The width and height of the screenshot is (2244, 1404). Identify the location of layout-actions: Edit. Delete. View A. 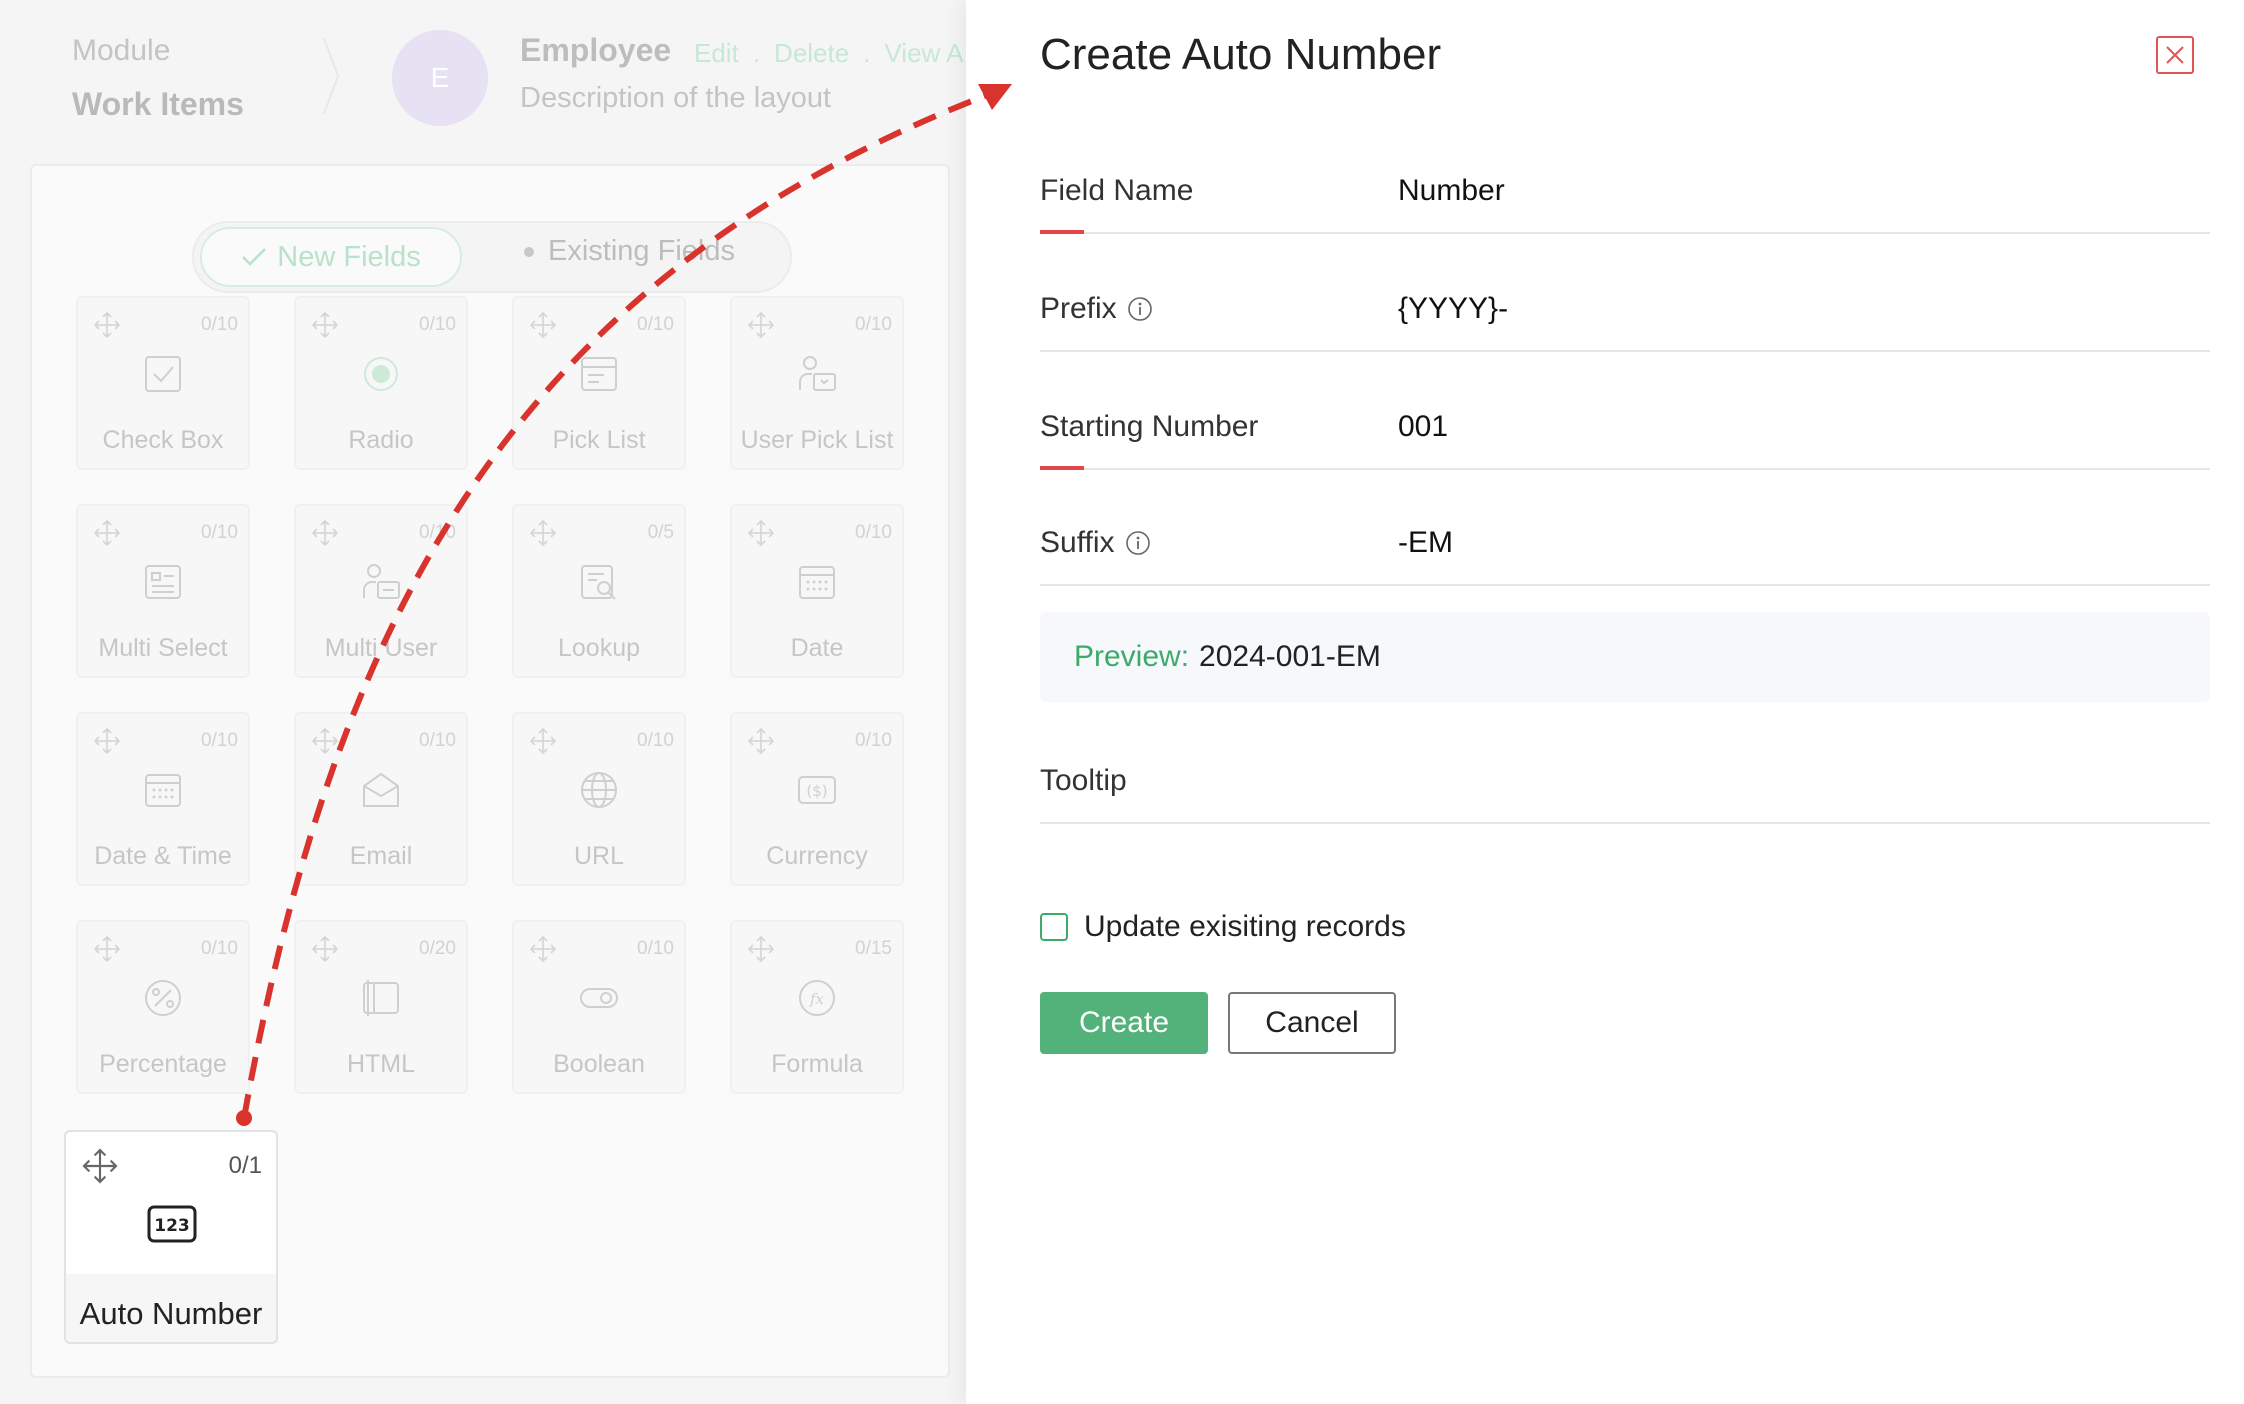
(835, 53).